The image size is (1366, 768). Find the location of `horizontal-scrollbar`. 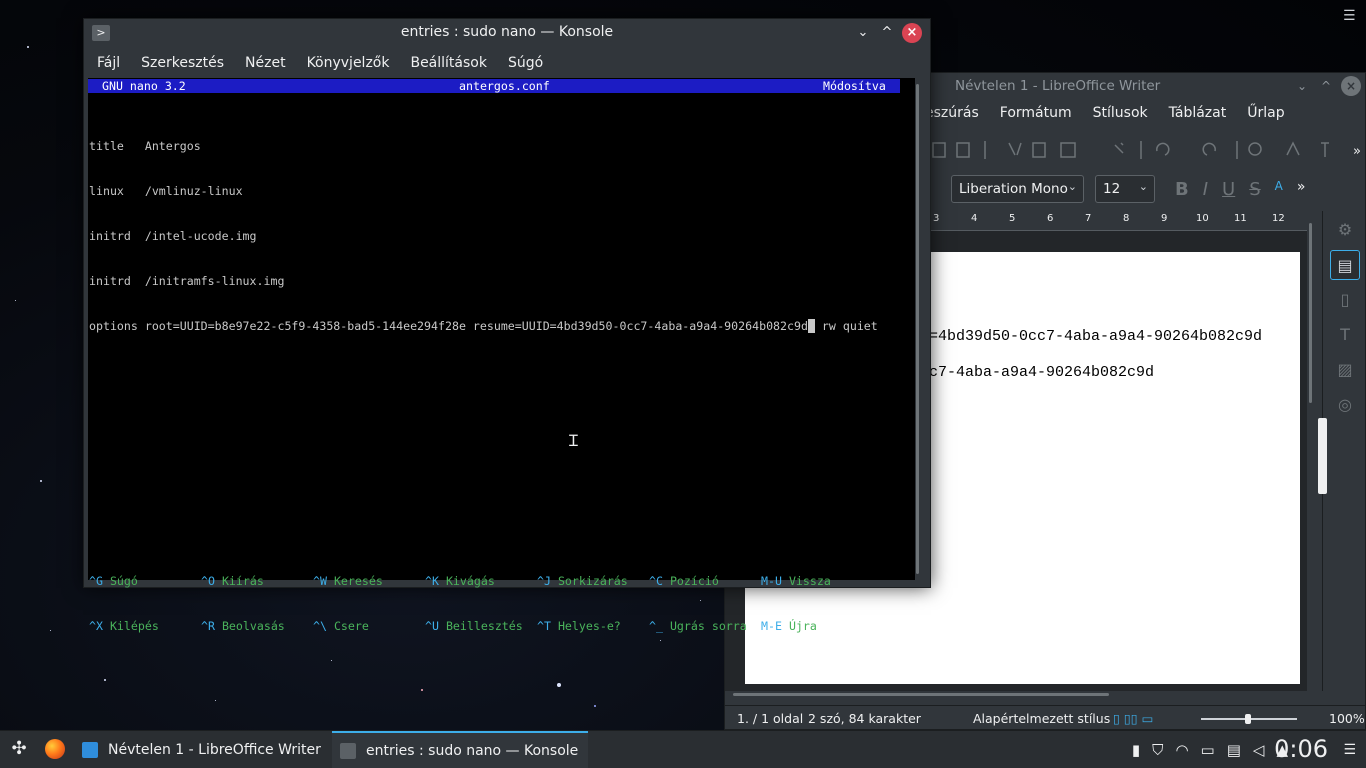

horizontal-scrollbar is located at coordinates (1018, 695).